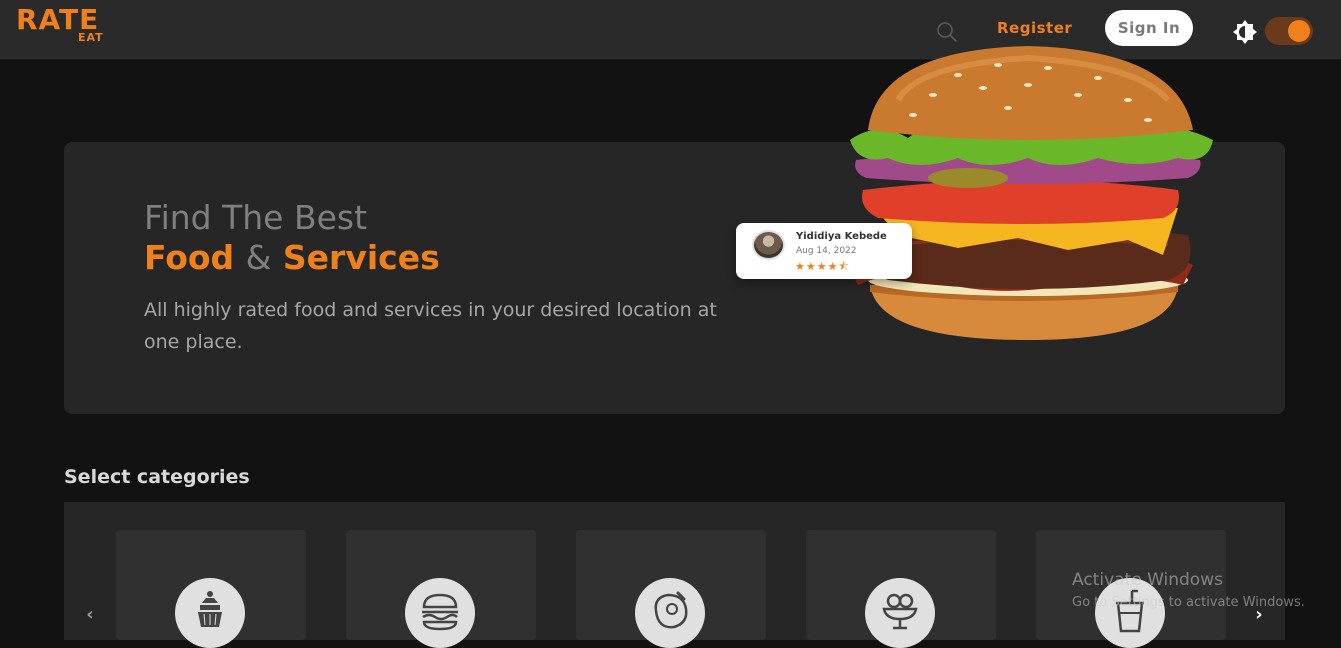 Image resolution: width=1341 pixels, height=648 pixels. What do you see at coordinates (1299, 31) in the screenshot?
I see `toggle-knob` at bounding box center [1299, 31].